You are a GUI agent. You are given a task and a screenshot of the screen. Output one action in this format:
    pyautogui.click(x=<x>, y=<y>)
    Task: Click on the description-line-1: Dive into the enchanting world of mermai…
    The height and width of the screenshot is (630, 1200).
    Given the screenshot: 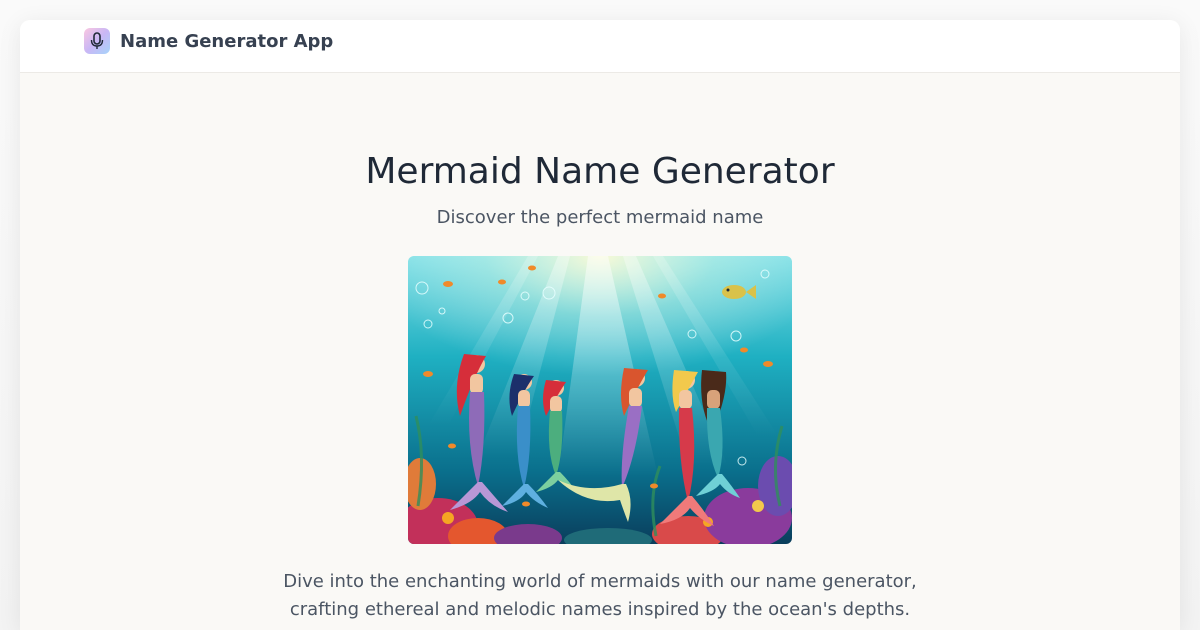 What is the action you would take?
    pyautogui.click(x=600, y=581)
    